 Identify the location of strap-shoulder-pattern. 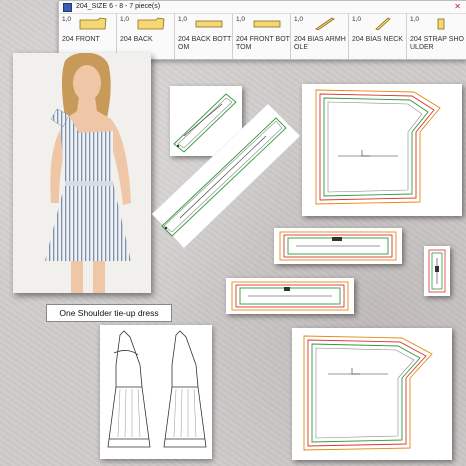
(437, 271).